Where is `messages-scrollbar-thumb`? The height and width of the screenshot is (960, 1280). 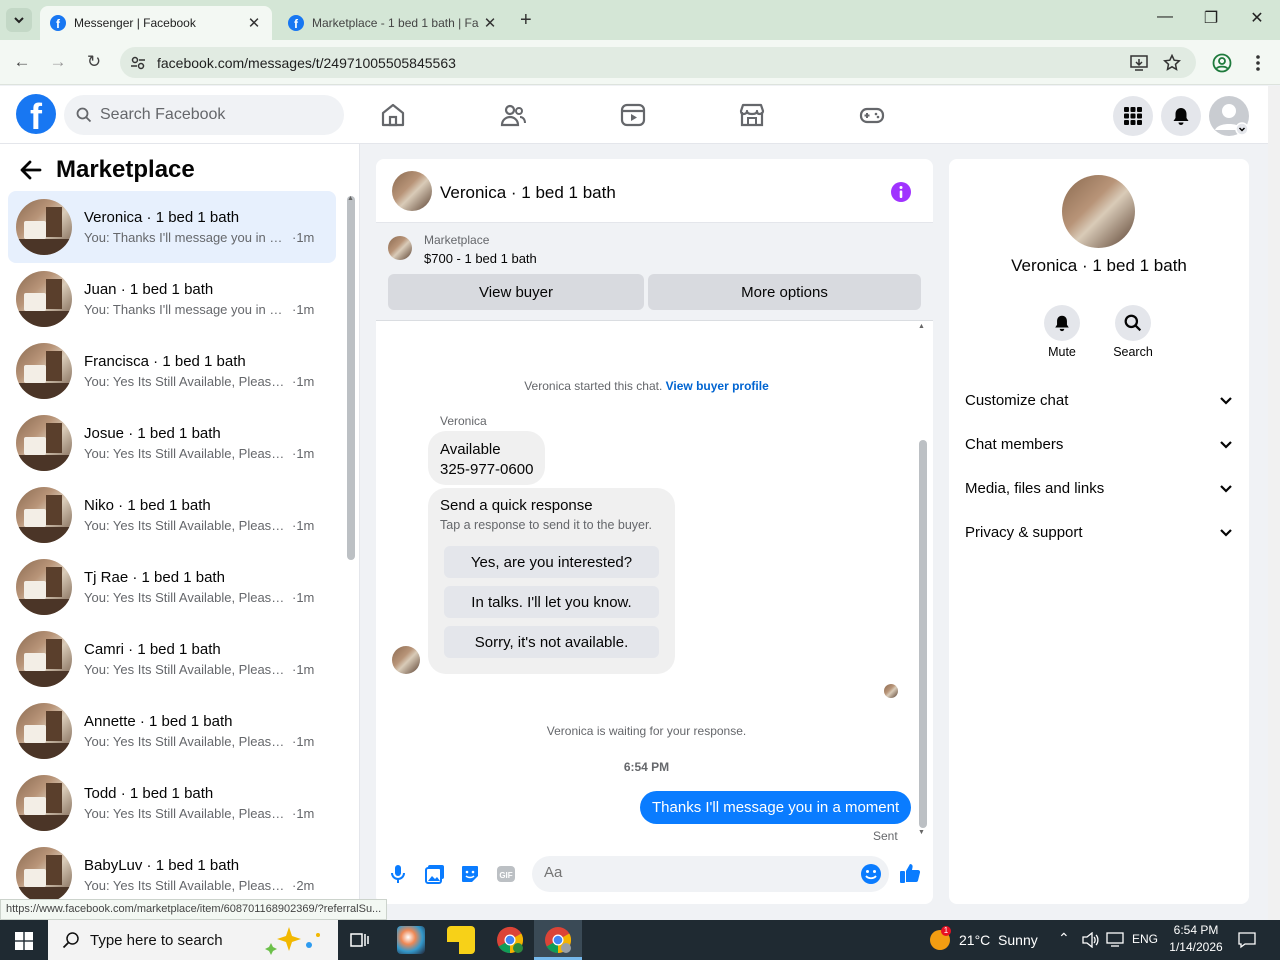
messages-scrollbar-thumb is located at coordinates (923, 634).